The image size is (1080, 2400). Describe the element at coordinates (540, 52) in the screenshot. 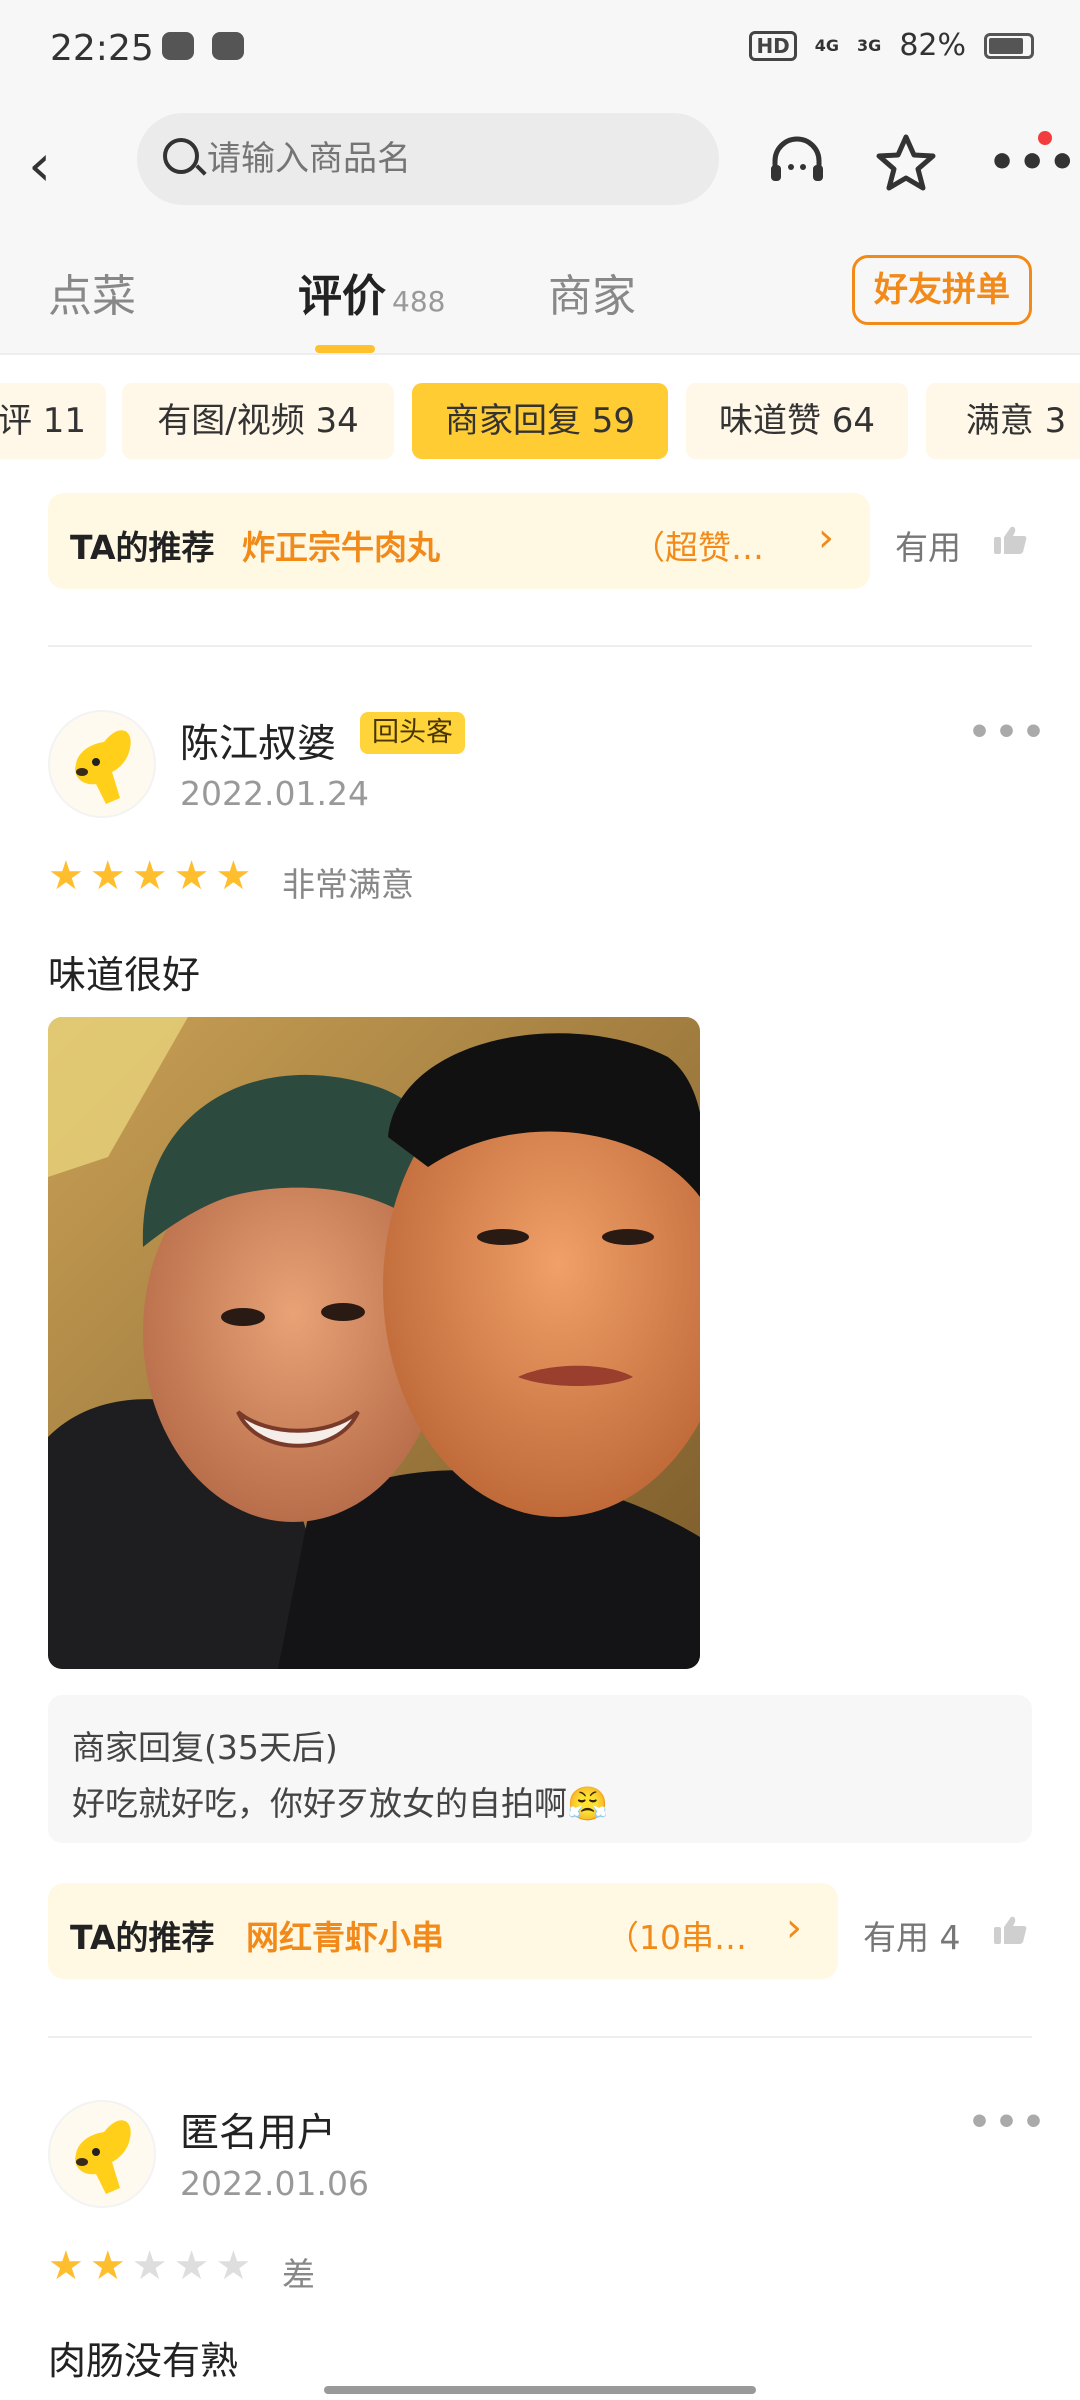

I see `status-bar: 22:25 HD 4G 3G 82%` at that location.